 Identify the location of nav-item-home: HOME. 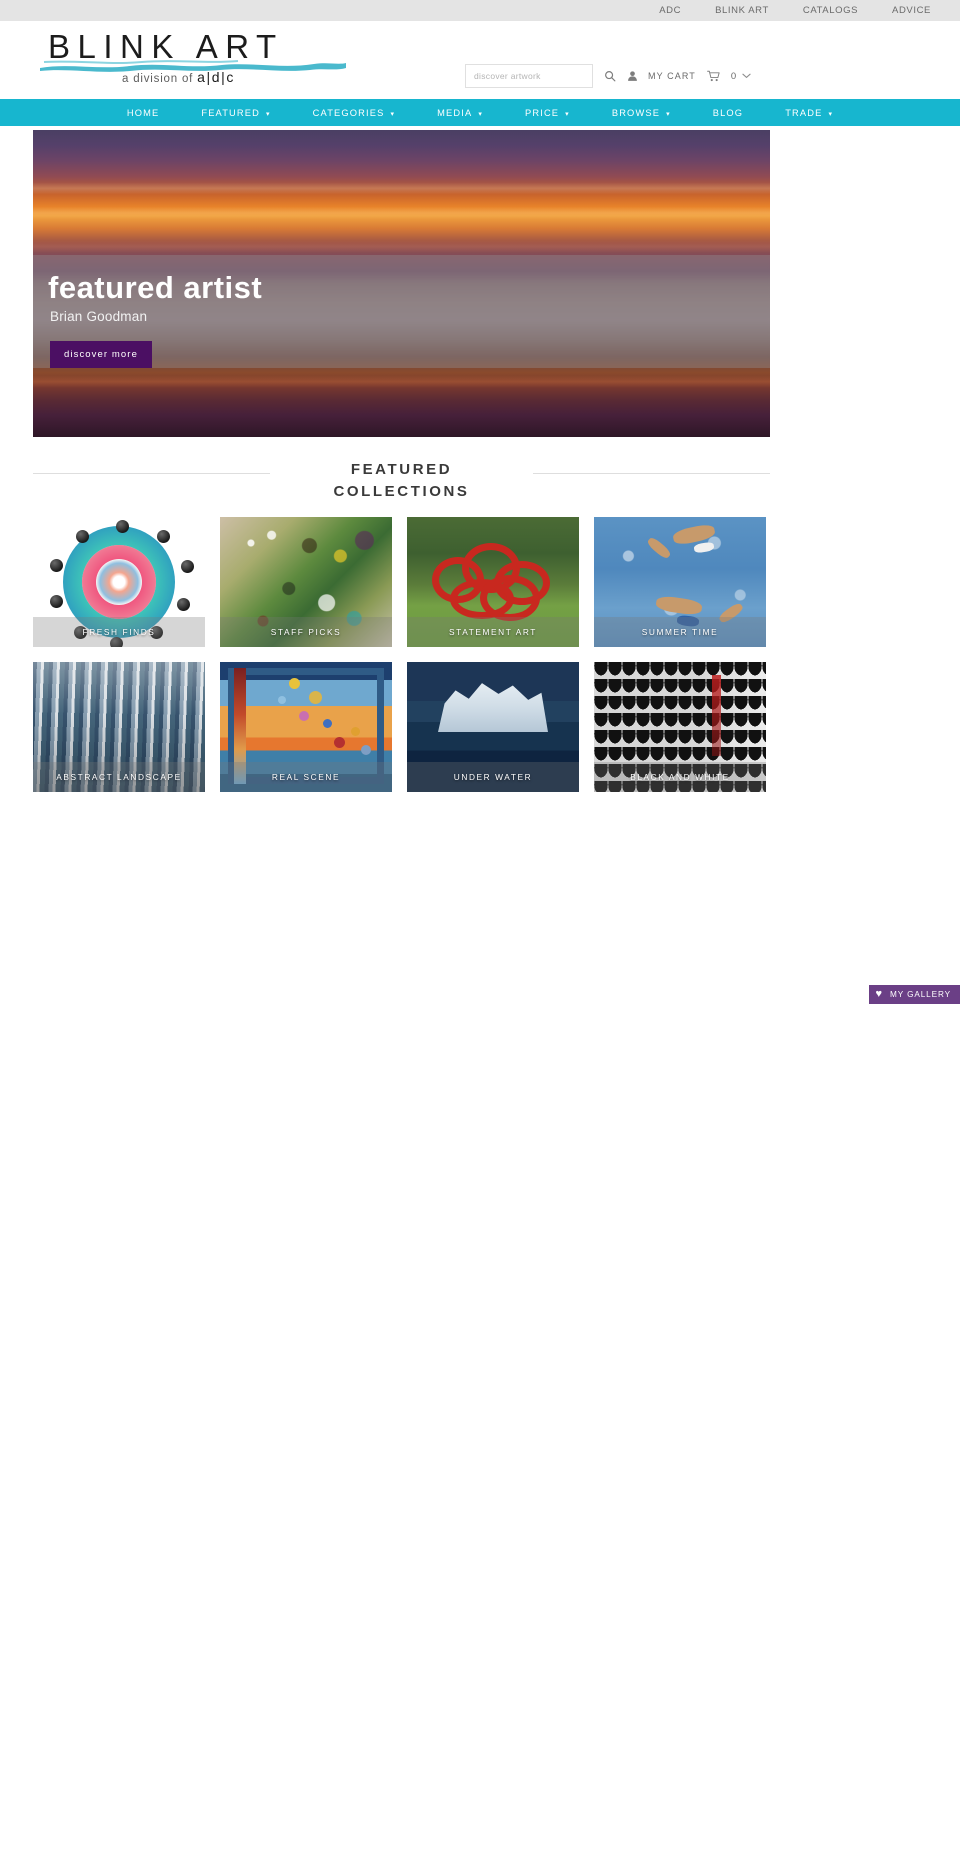
(143, 113).